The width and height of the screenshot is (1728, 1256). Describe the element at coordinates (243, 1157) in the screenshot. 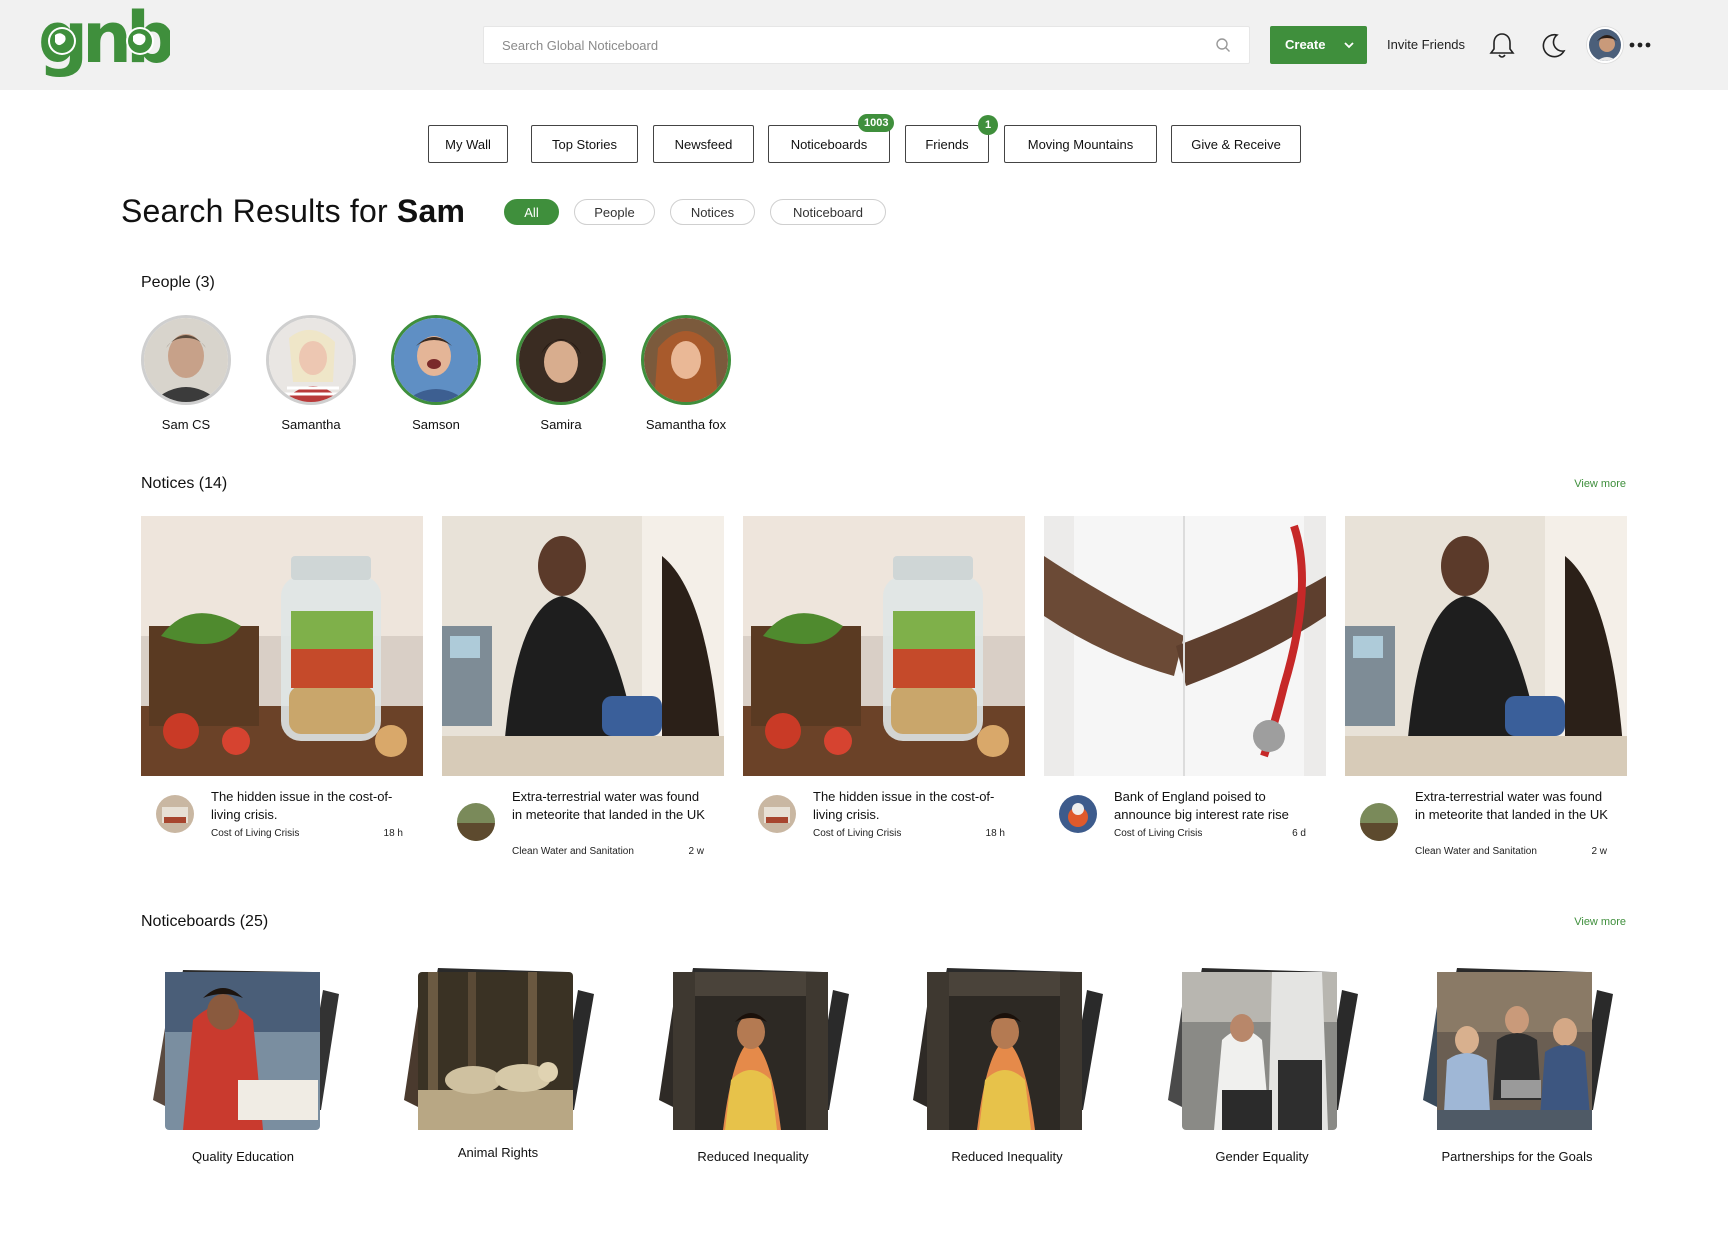

I see `noticeboard-label: Quality Education` at that location.